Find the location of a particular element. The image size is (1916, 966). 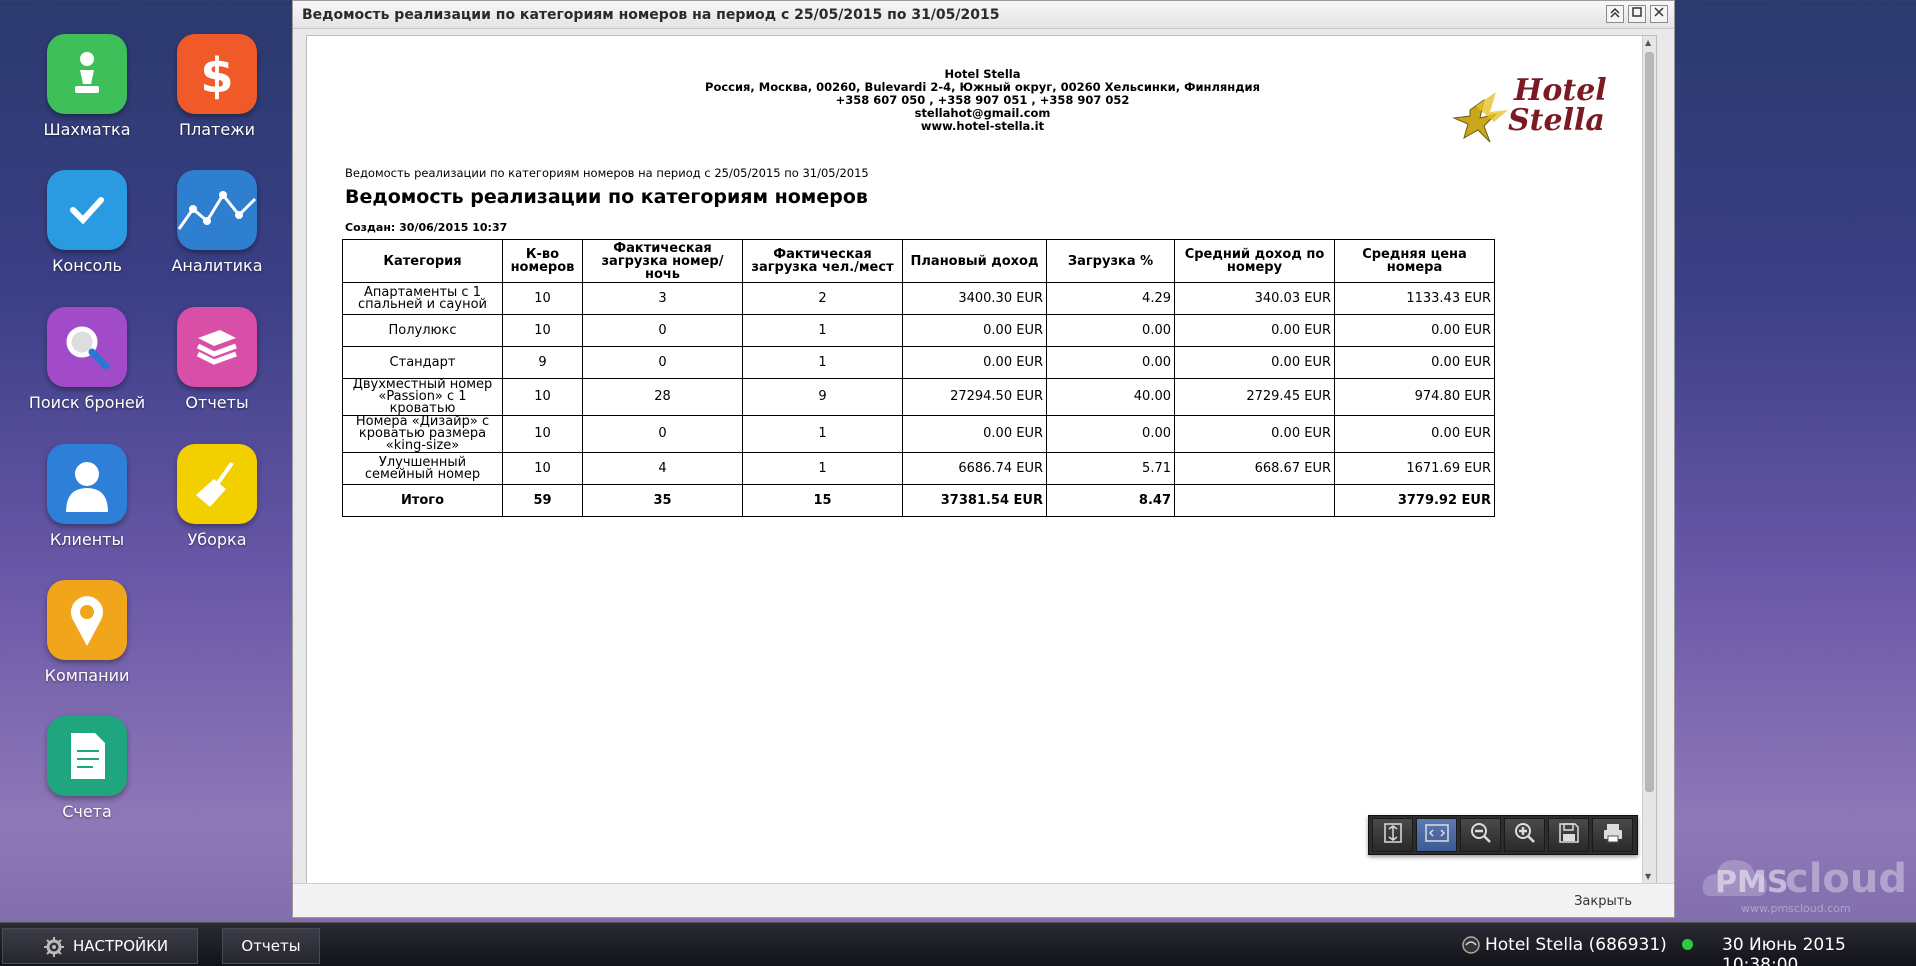

desktop-icon-9: Компании is located at coordinates (87, 632).